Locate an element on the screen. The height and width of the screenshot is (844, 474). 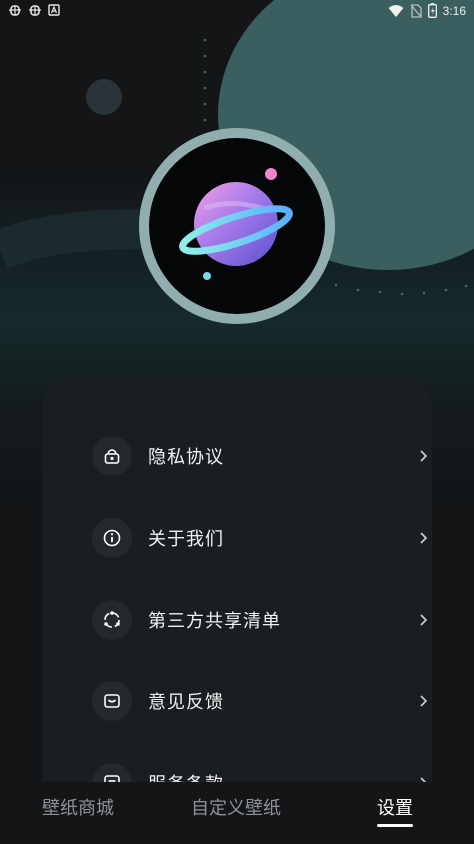
a-icon is located at coordinates (54, 10).